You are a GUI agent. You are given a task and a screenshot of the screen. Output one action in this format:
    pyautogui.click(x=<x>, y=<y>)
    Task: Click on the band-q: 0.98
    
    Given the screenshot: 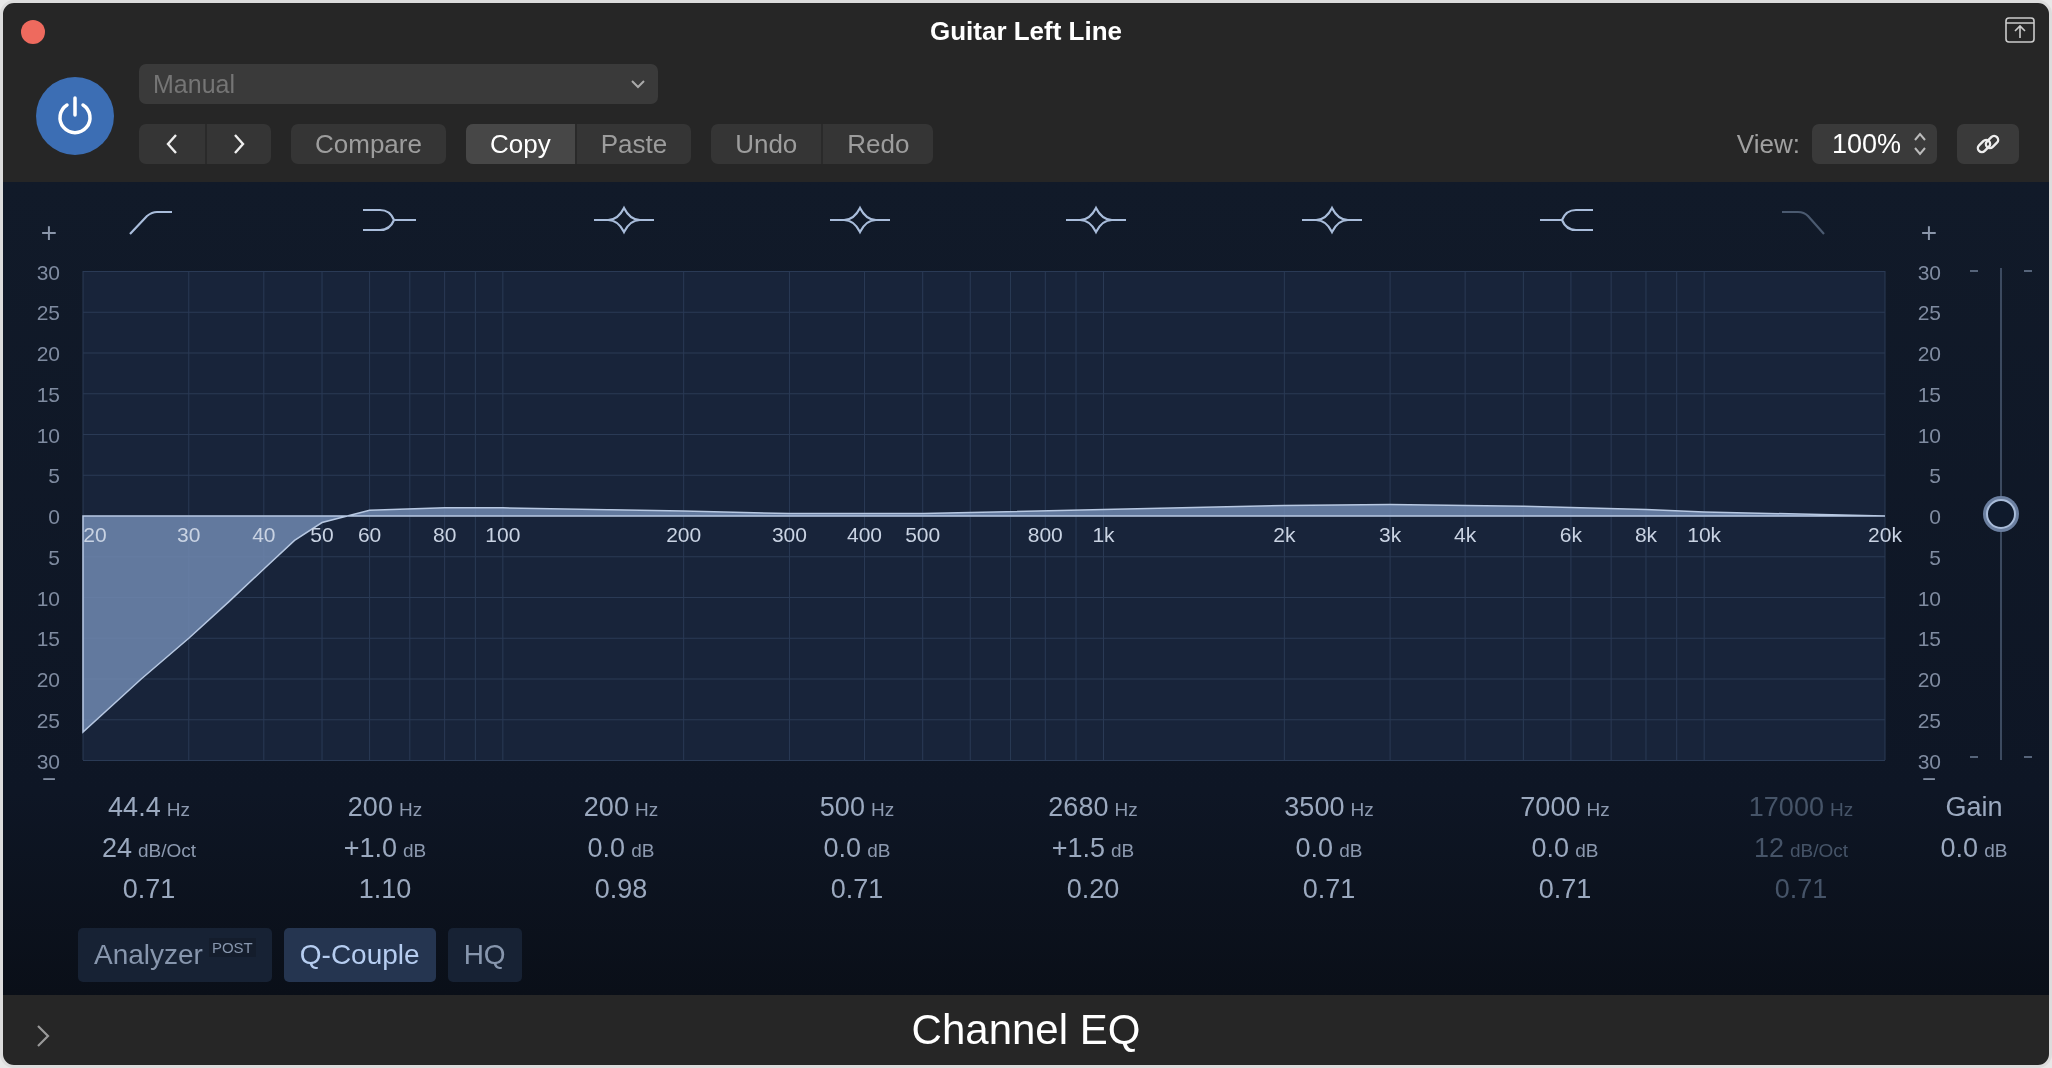 What is the action you would take?
    pyautogui.click(x=621, y=894)
    